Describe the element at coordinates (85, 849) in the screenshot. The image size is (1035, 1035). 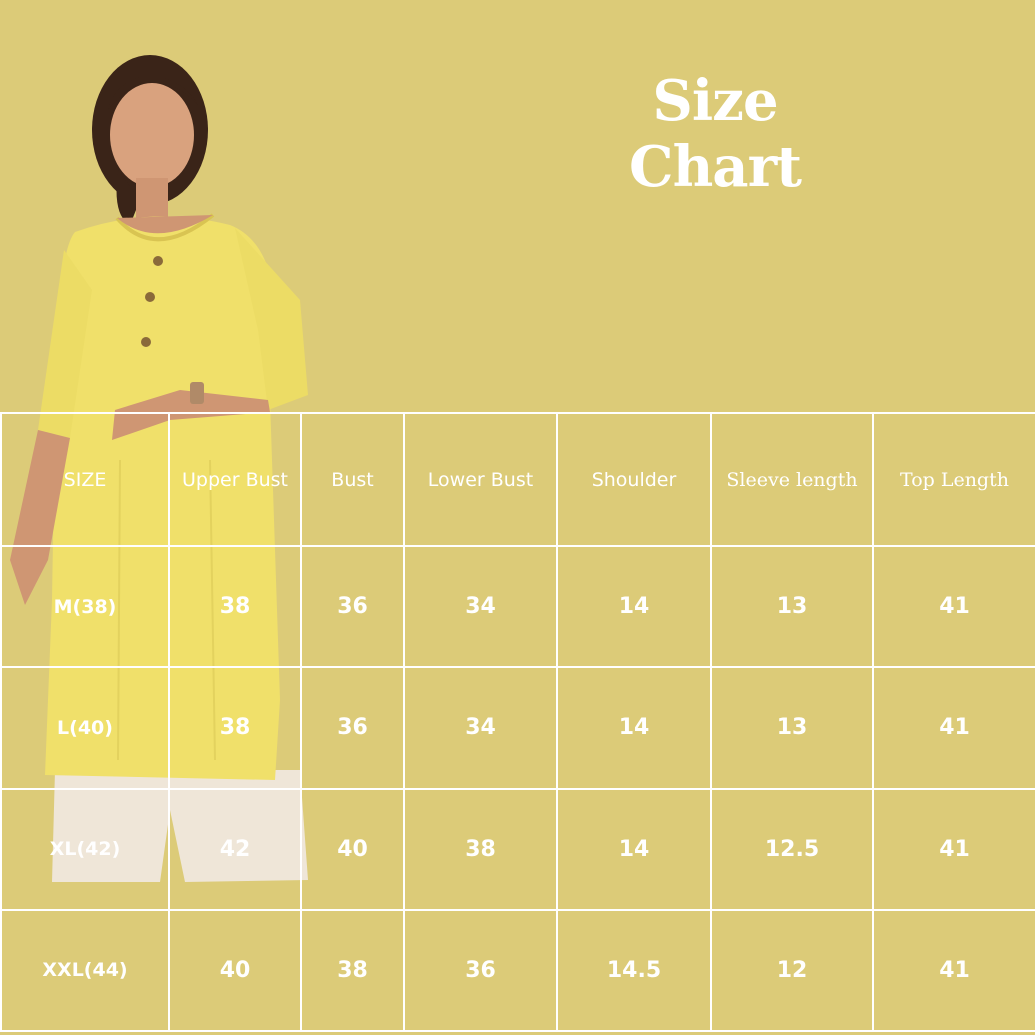
I see `size-cell: XL(42)` at that location.